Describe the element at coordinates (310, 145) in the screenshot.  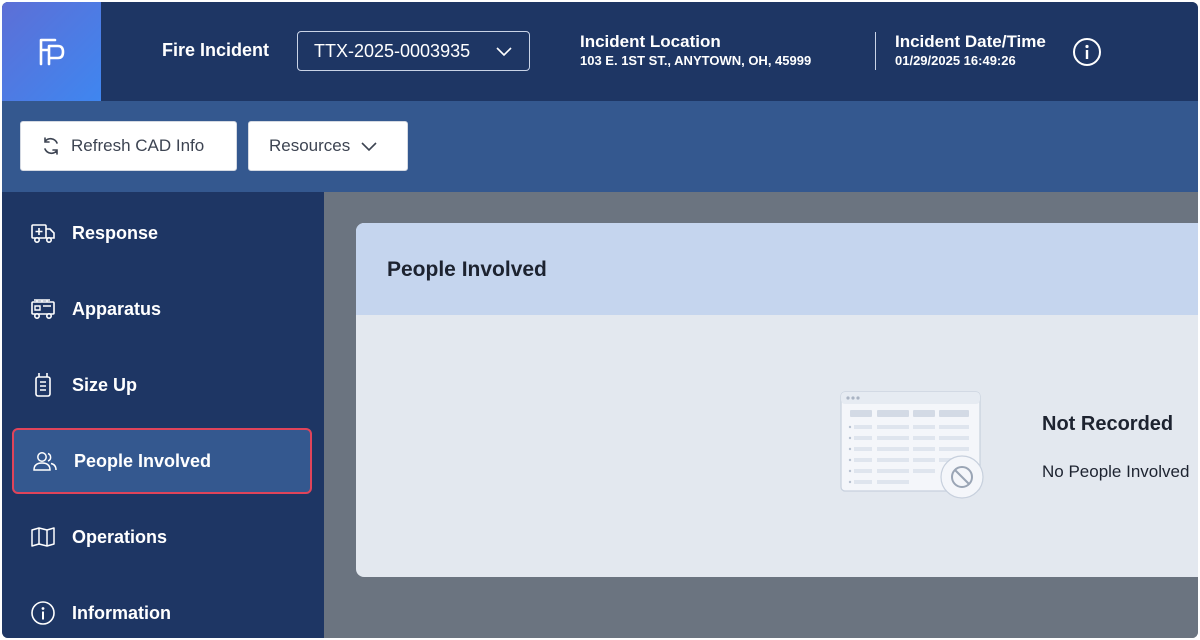
I see `resources-label: Resources` at that location.